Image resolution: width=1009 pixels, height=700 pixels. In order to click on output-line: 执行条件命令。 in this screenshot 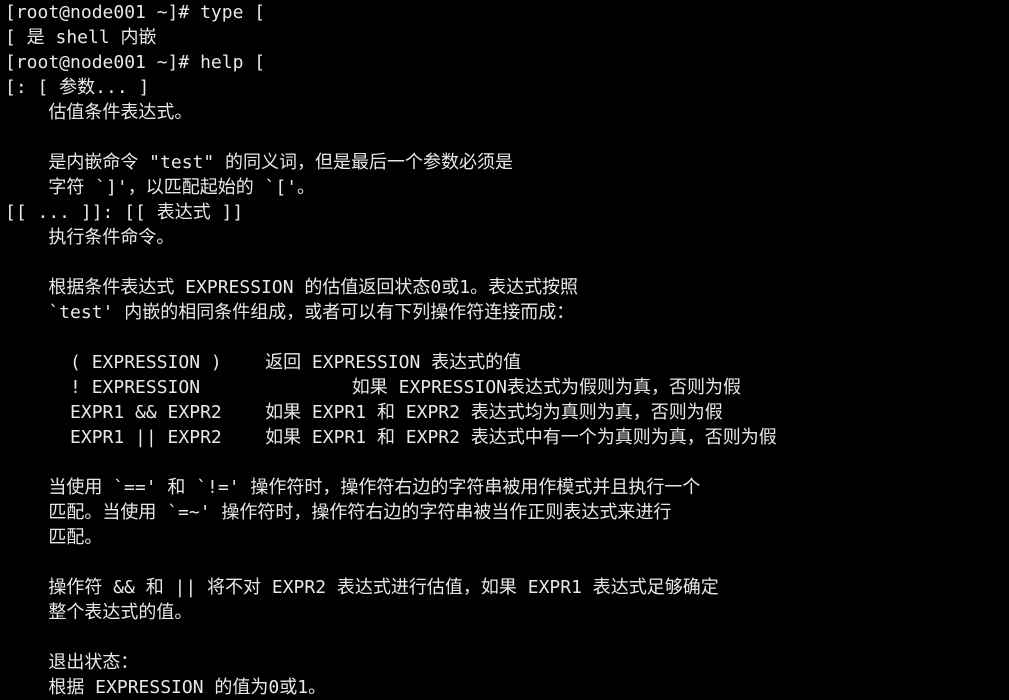, I will do `click(90, 237)`.